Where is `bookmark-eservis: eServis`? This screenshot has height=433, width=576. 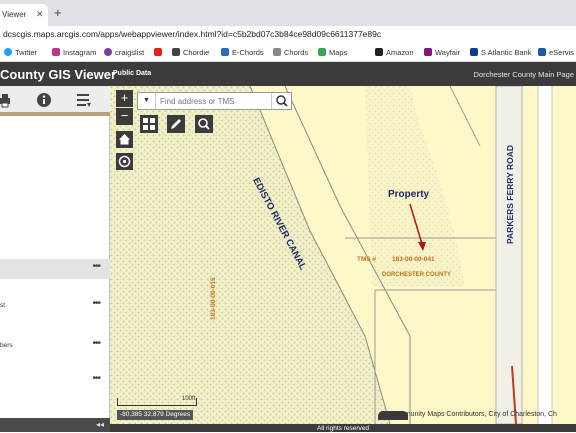
bookmark-eservis: eServis is located at coordinates (556, 52).